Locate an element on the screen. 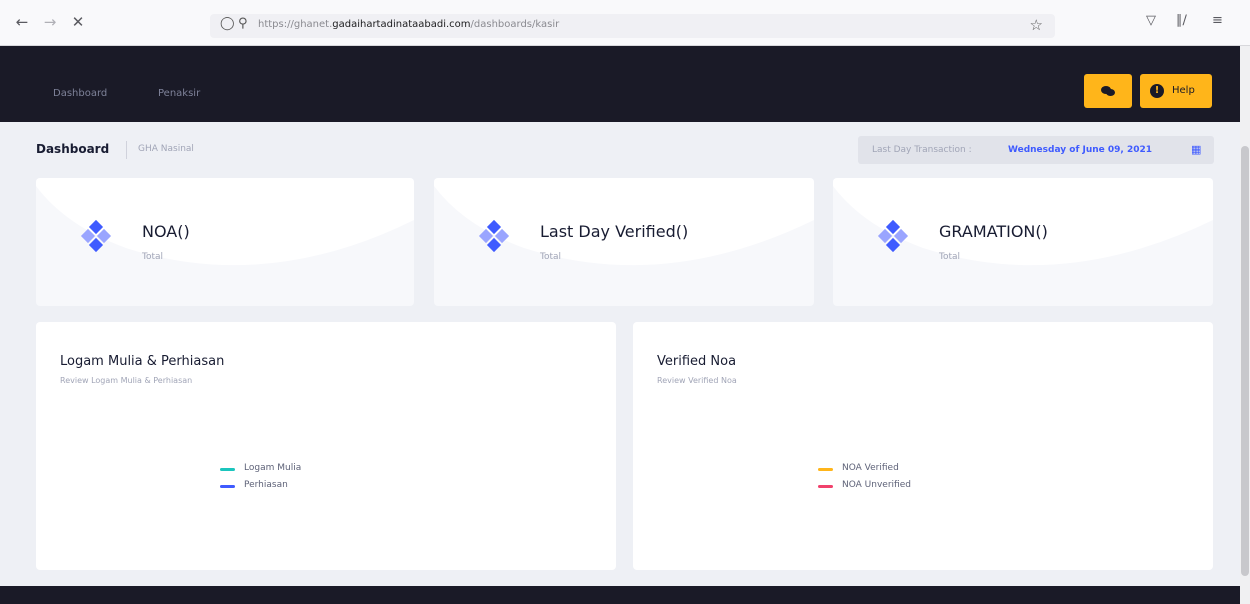  legend-label: Perhiasan is located at coordinates (266, 485).